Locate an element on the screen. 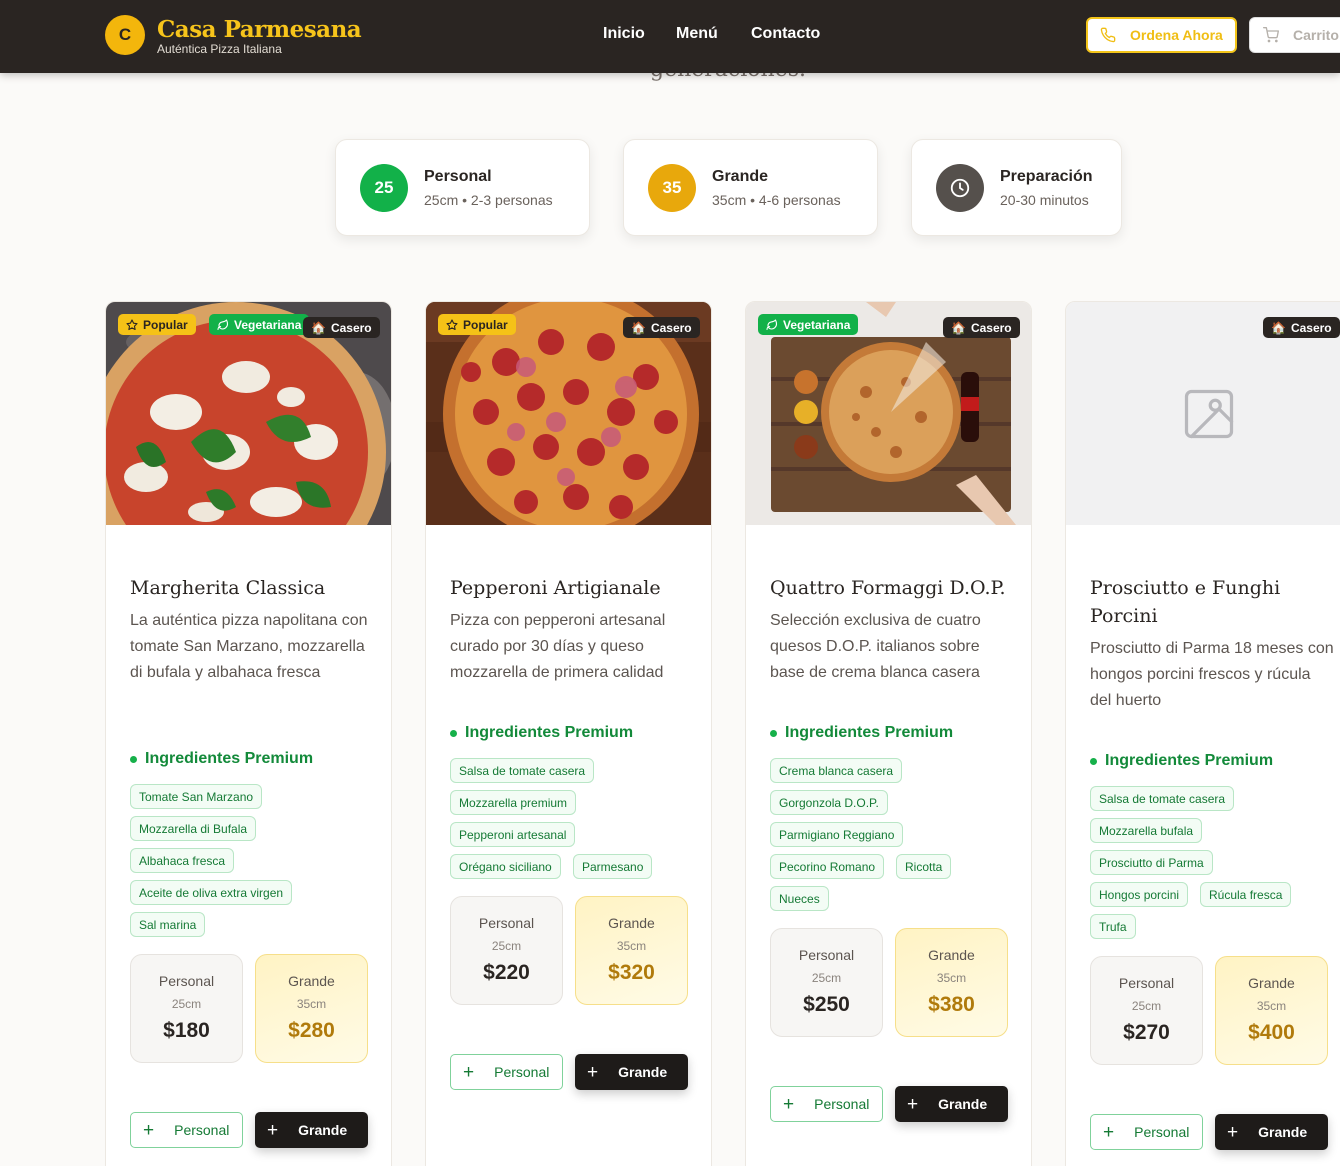  nav-inicio: Inicio is located at coordinates (624, 34).